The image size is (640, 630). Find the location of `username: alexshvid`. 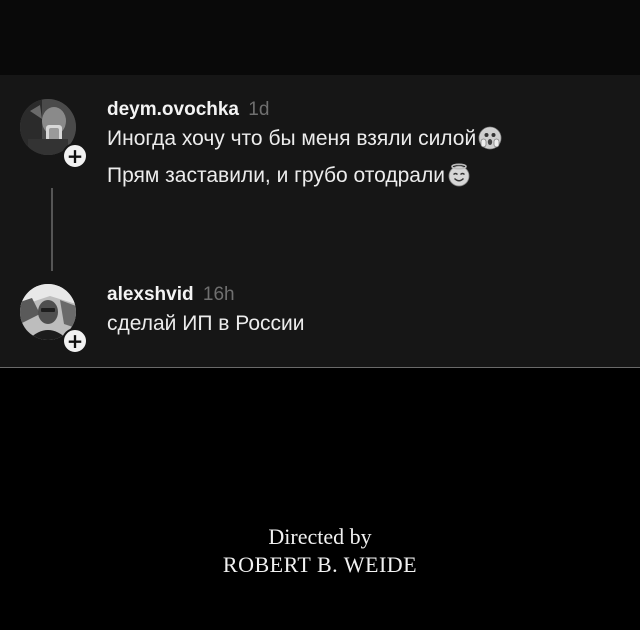

username: alexshvid is located at coordinates (150, 294).